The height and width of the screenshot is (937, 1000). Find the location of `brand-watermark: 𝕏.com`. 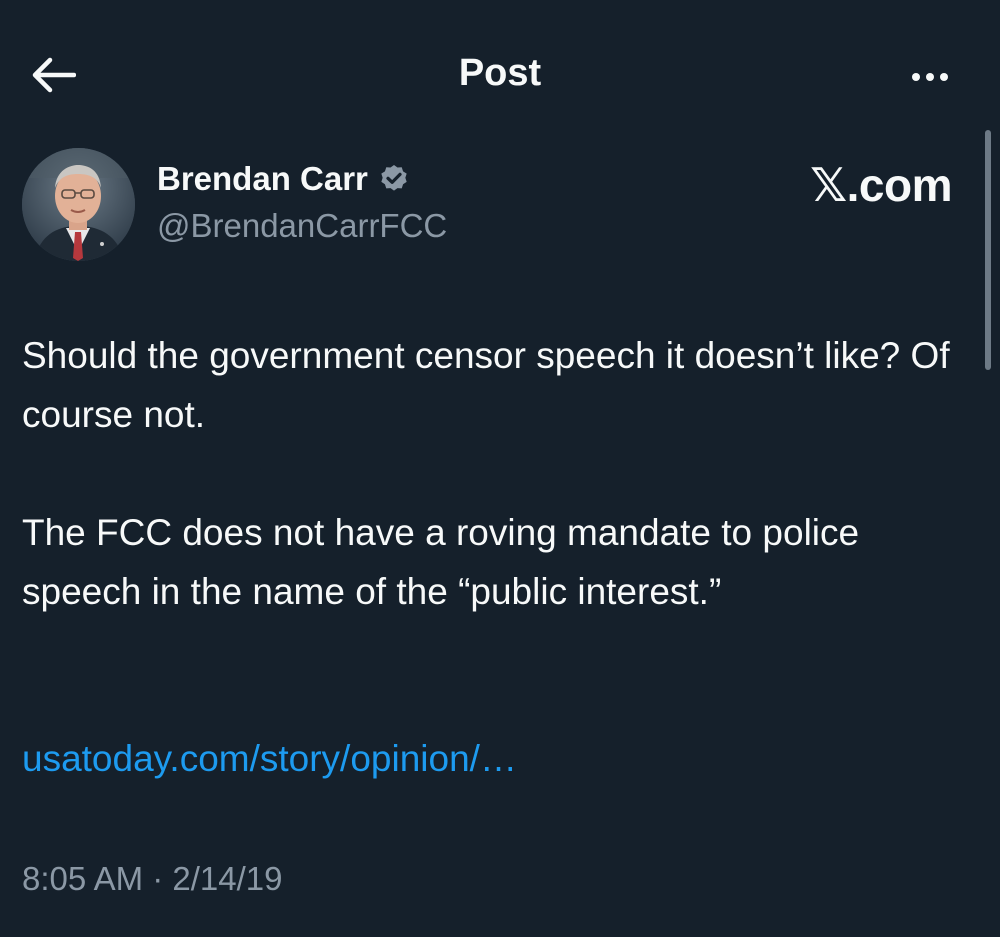

brand-watermark: 𝕏.com is located at coordinates (881, 185).